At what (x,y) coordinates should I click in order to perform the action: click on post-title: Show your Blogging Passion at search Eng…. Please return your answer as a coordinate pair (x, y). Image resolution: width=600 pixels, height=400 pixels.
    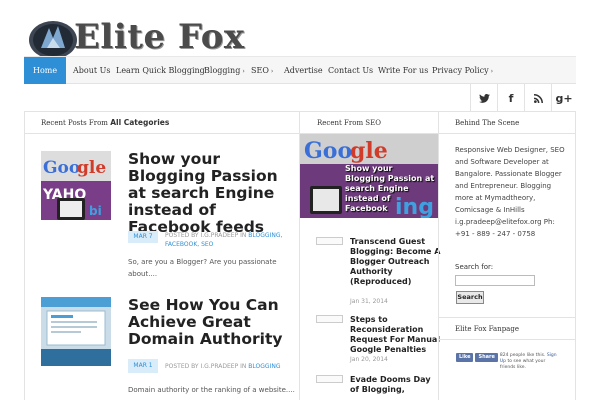
    Looking at the image, I should click on (212, 193).